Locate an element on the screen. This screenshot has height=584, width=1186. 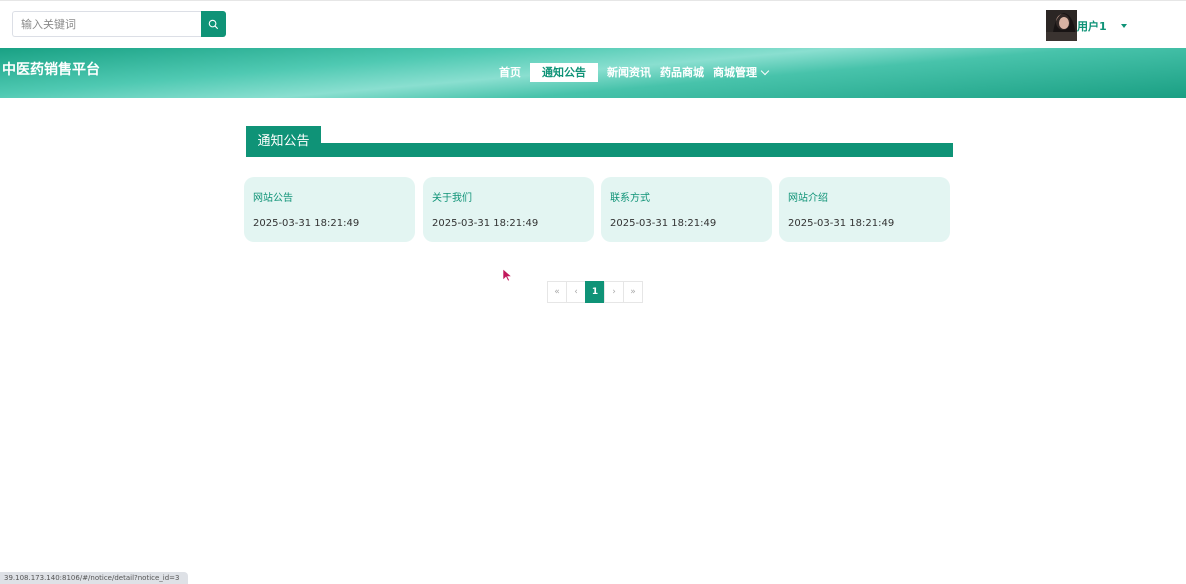
main-nav: 首页 通知公告 新闻资讯 药品商城 商城管理 is located at coordinates (638, 72).